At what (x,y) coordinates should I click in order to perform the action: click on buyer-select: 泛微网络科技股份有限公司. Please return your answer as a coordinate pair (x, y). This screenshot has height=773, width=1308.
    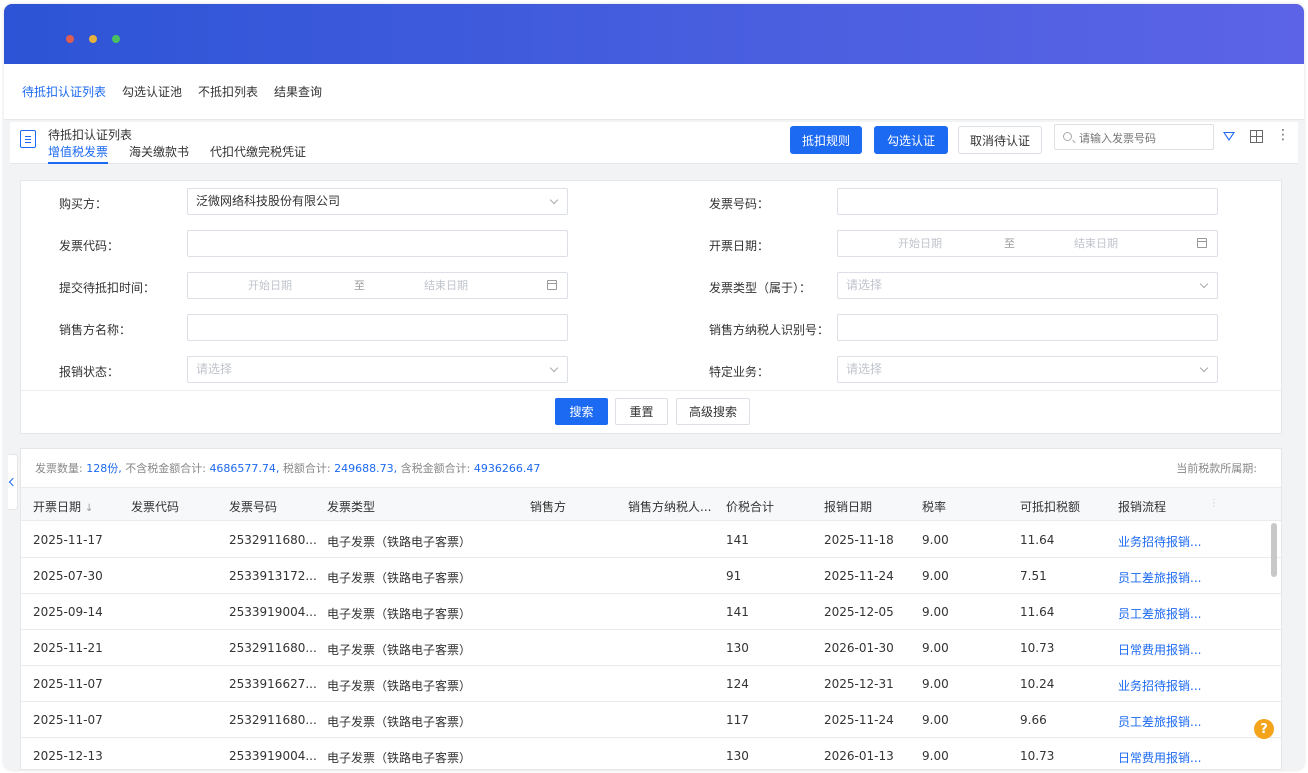
    Looking at the image, I should click on (377, 201).